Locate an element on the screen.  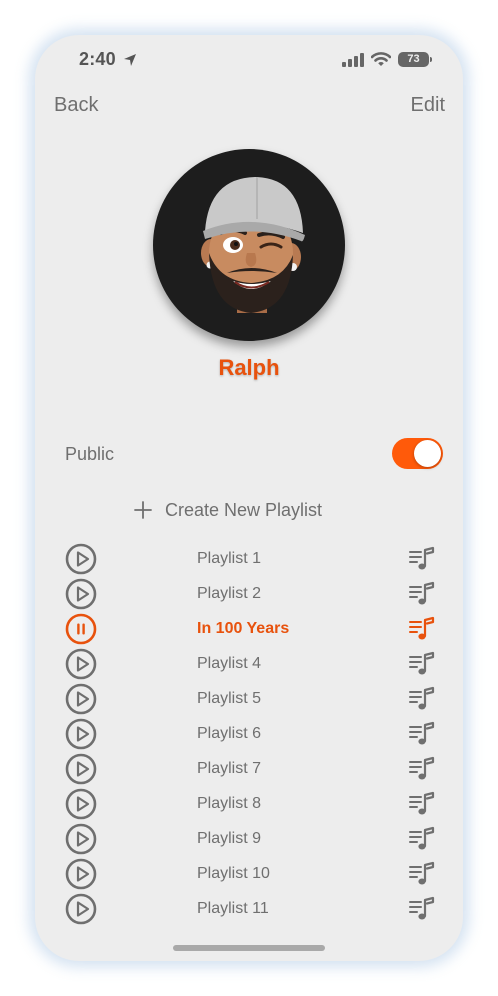
playlist-row: Playlist 6 is located at coordinates (249, 733).